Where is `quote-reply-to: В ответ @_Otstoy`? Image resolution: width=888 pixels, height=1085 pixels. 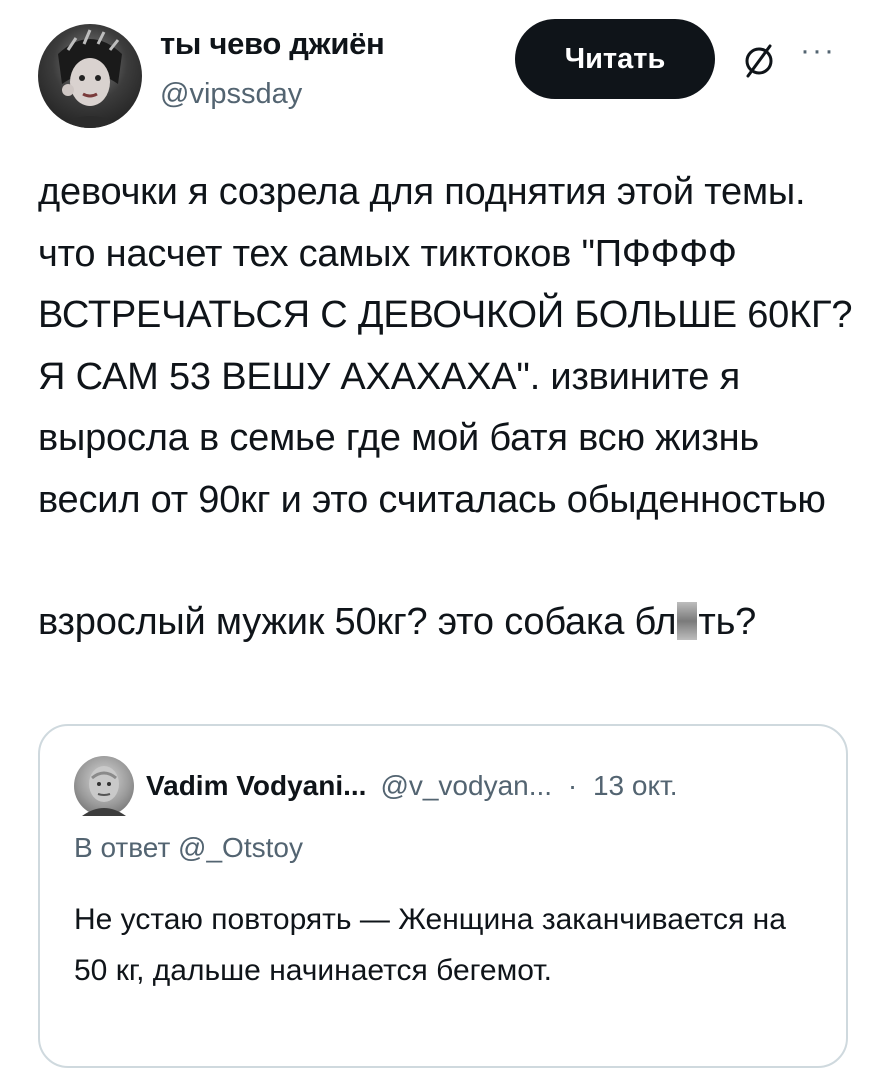 quote-reply-to: В ответ @_Otstoy is located at coordinates (188, 847).